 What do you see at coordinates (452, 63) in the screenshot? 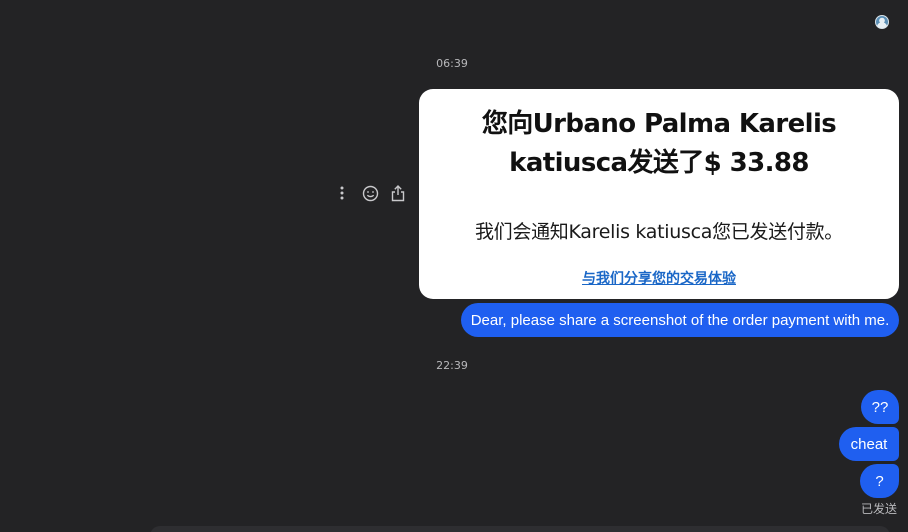
I see `timestamp: 06:39` at bounding box center [452, 63].